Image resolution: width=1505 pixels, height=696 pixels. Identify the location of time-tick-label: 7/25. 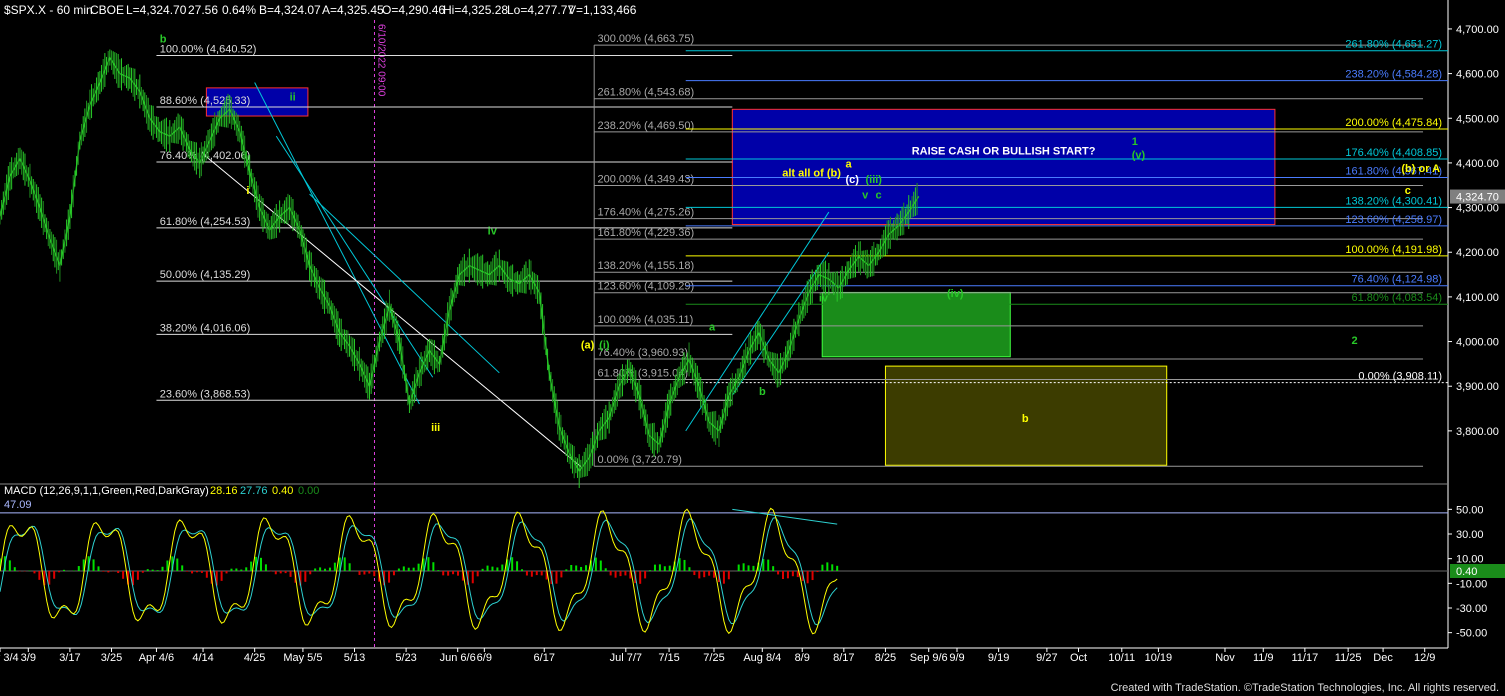
(713, 658).